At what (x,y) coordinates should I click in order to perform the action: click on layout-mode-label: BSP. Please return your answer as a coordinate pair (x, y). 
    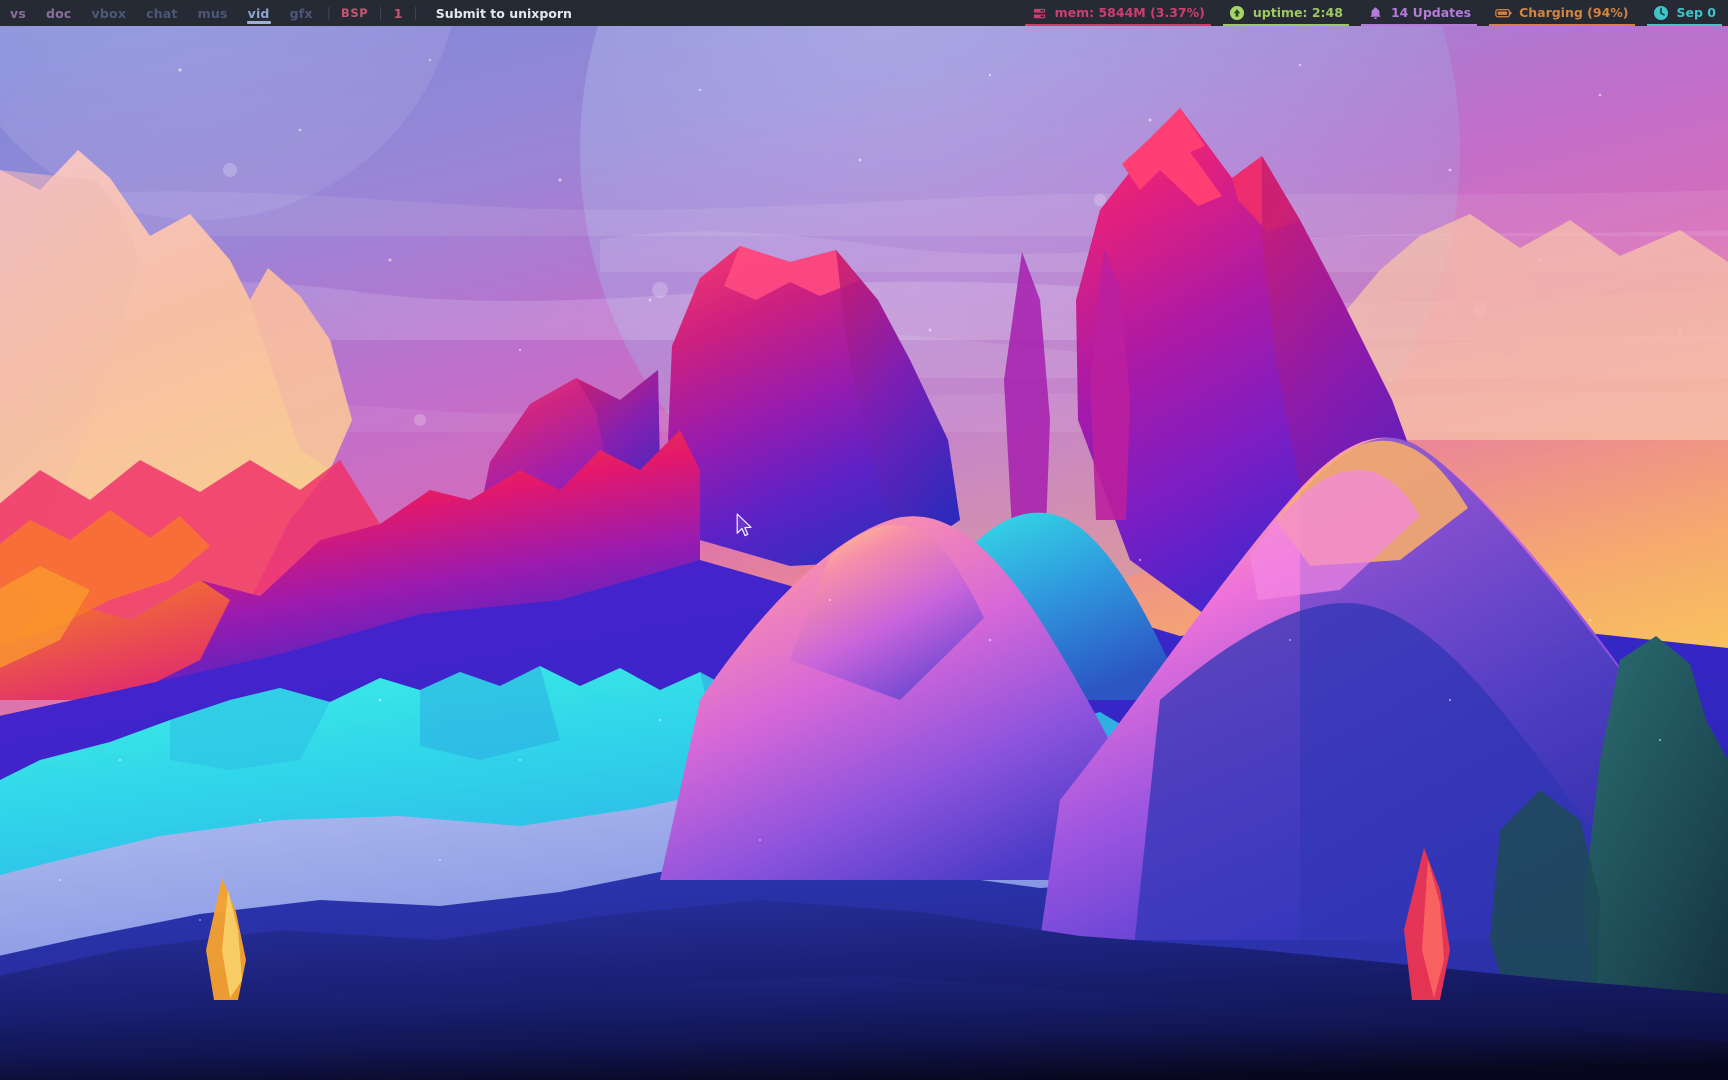
    Looking at the image, I should click on (355, 13).